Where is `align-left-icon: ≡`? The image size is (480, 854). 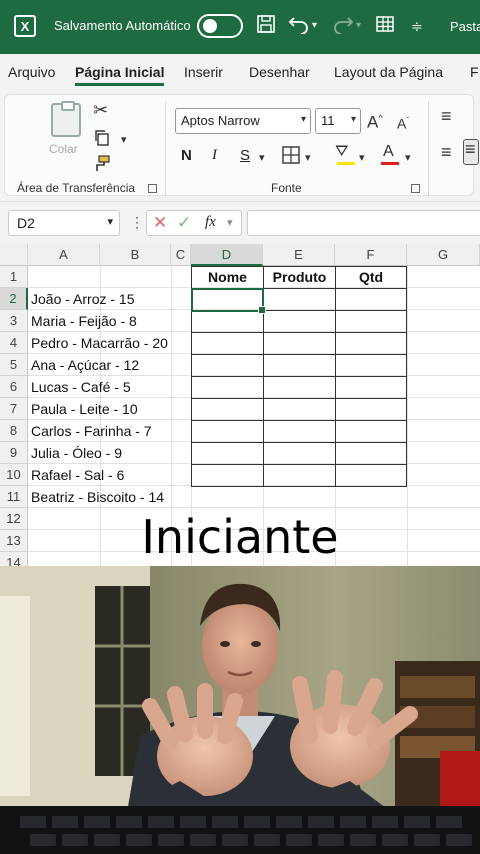 align-left-icon: ≡ is located at coordinates (446, 152).